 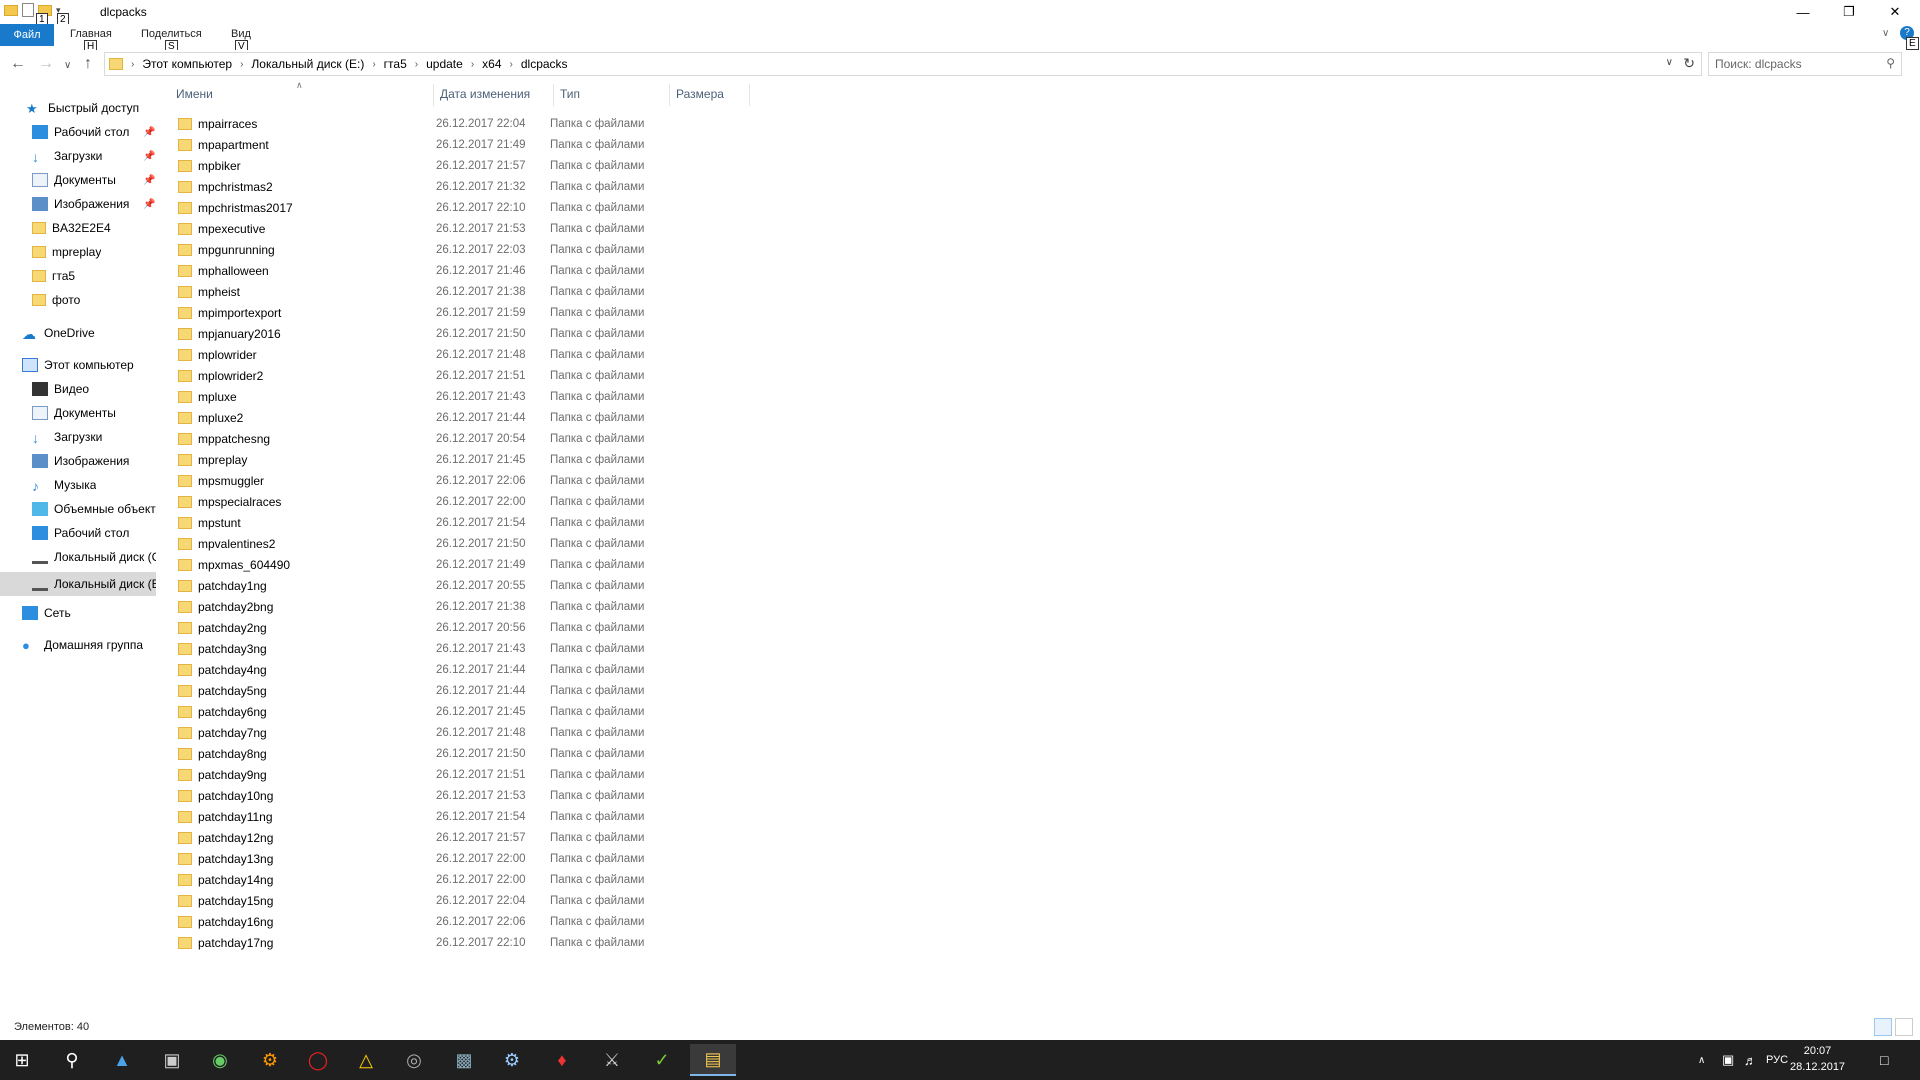 What do you see at coordinates (491, 64) in the screenshot?
I see `breadcrumb-x64: x64` at bounding box center [491, 64].